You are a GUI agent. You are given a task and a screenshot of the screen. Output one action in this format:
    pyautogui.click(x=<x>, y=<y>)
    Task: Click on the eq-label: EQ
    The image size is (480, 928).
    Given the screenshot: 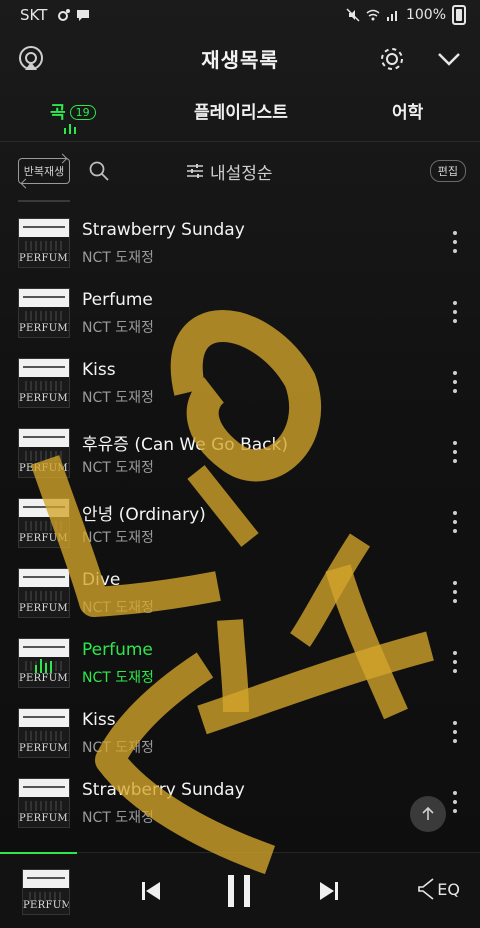 What is the action you would take?
    pyautogui.click(x=448, y=889)
    